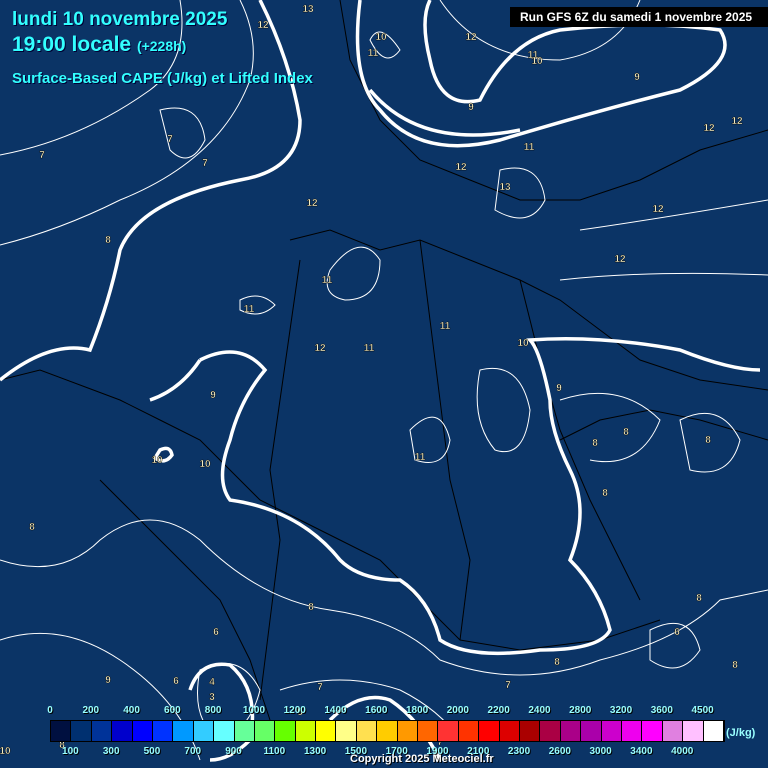 The image size is (768, 768). I want to click on legend-label-bottom: 900, so click(233, 751).